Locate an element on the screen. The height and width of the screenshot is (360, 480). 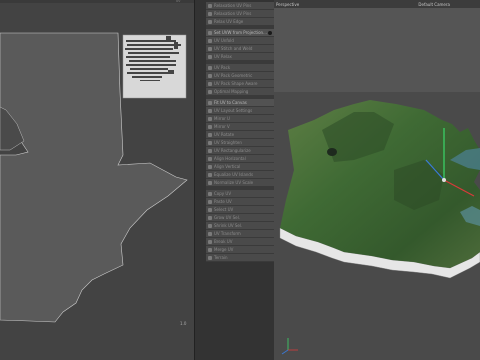
tool-label: UV Pack Shape Aware is located at coordinates (236, 83).